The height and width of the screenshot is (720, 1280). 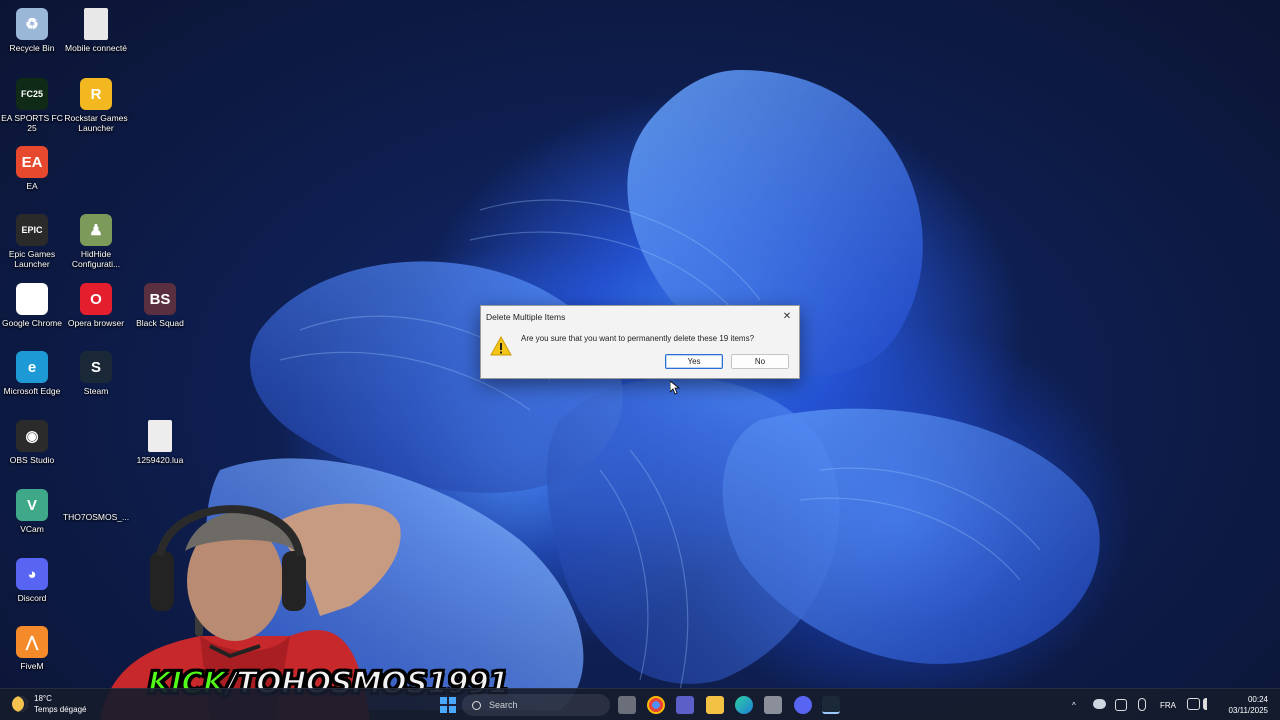 I want to click on desktop-icon-label: Rockstar Games Launcher, so click(x=96, y=123).